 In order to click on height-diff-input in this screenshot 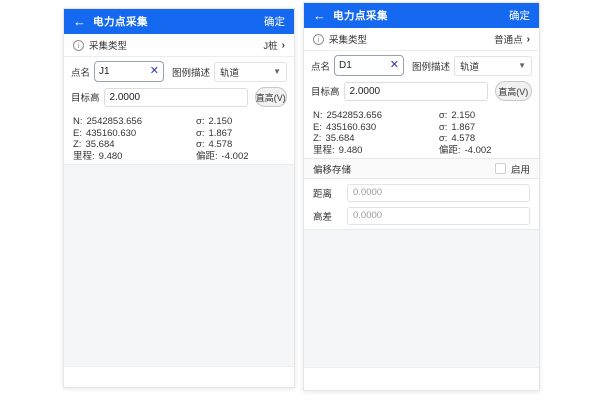, I will do `click(438, 215)`.